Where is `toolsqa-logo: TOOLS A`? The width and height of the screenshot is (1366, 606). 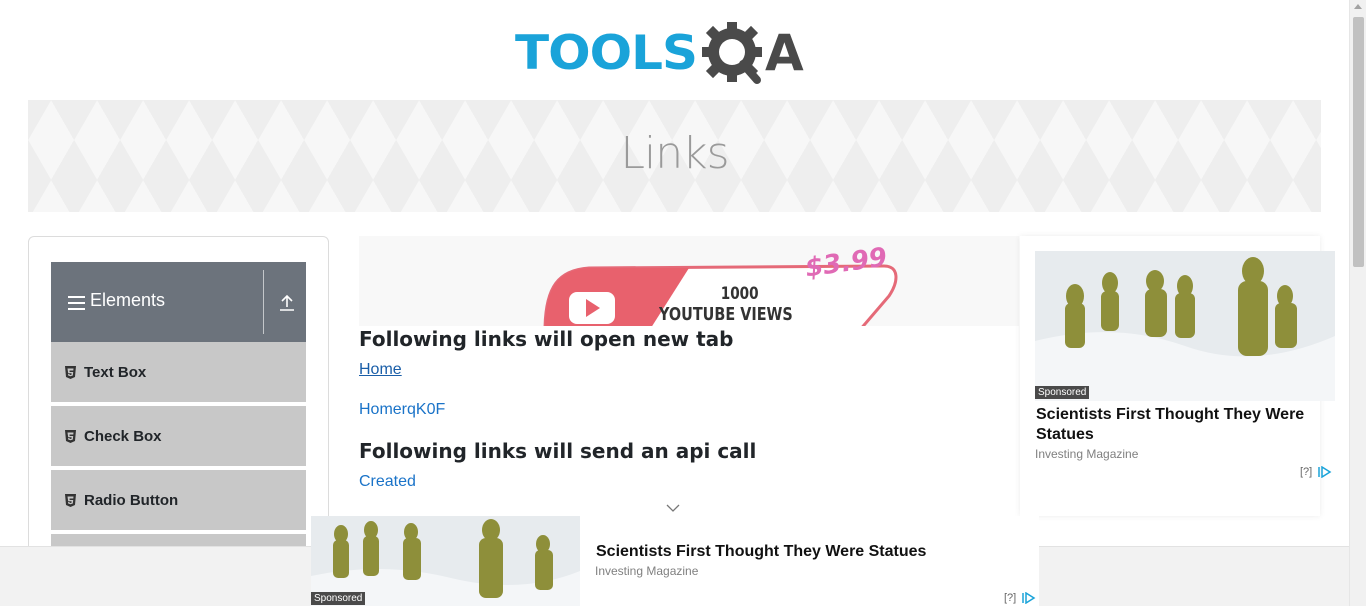
toolsqa-logo: TOOLS A is located at coordinates (677, 53).